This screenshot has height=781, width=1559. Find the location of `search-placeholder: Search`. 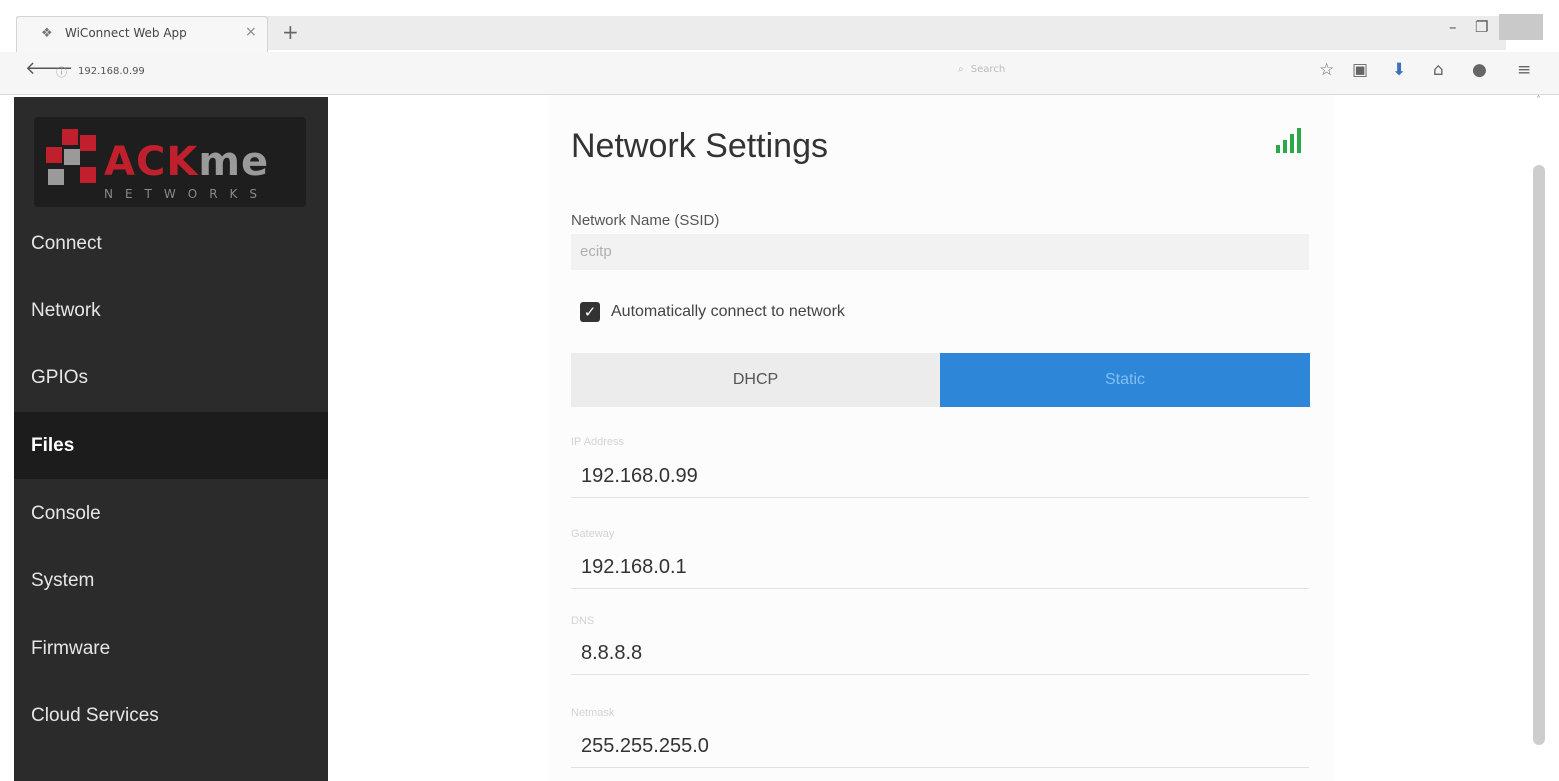

search-placeholder: Search is located at coordinates (988, 69).